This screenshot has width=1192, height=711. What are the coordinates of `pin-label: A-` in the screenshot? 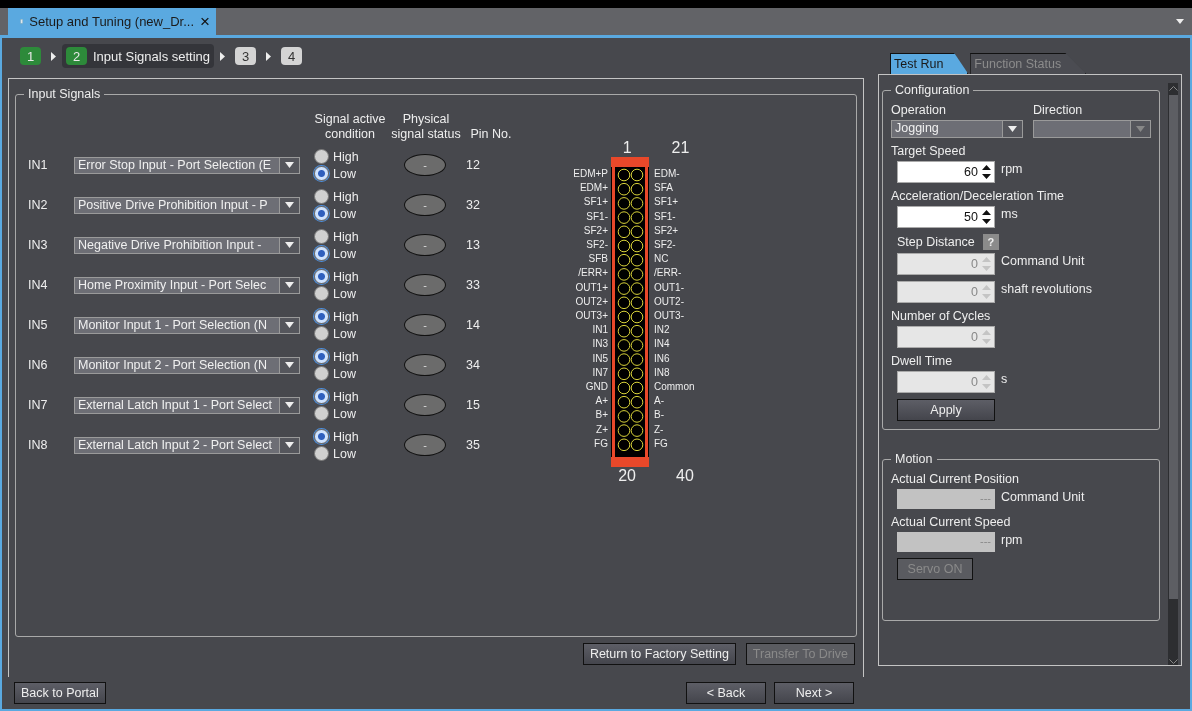 It's located at (659, 401).